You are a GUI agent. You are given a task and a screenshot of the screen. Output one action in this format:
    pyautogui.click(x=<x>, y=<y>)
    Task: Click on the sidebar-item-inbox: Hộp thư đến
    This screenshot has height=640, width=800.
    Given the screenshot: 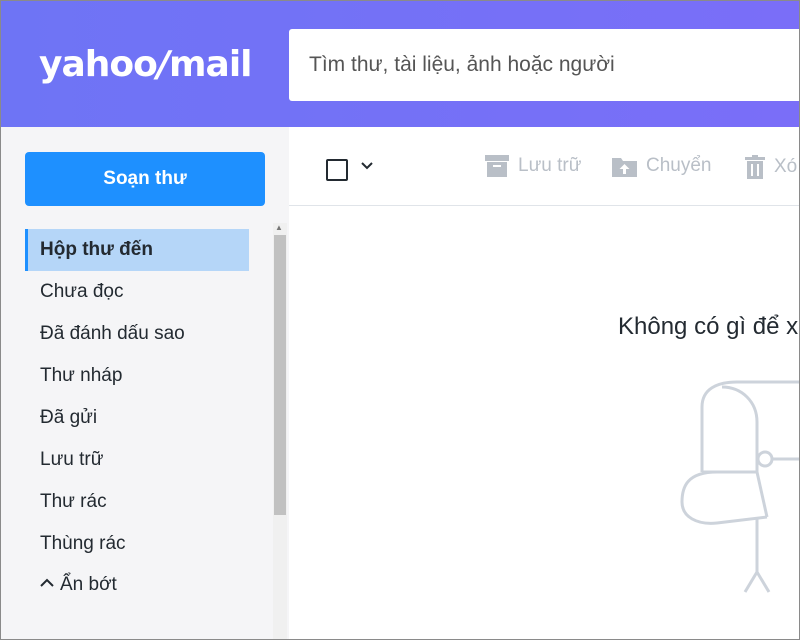 What is the action you would take?
    pyautogui.click(x=137, y=250)
    